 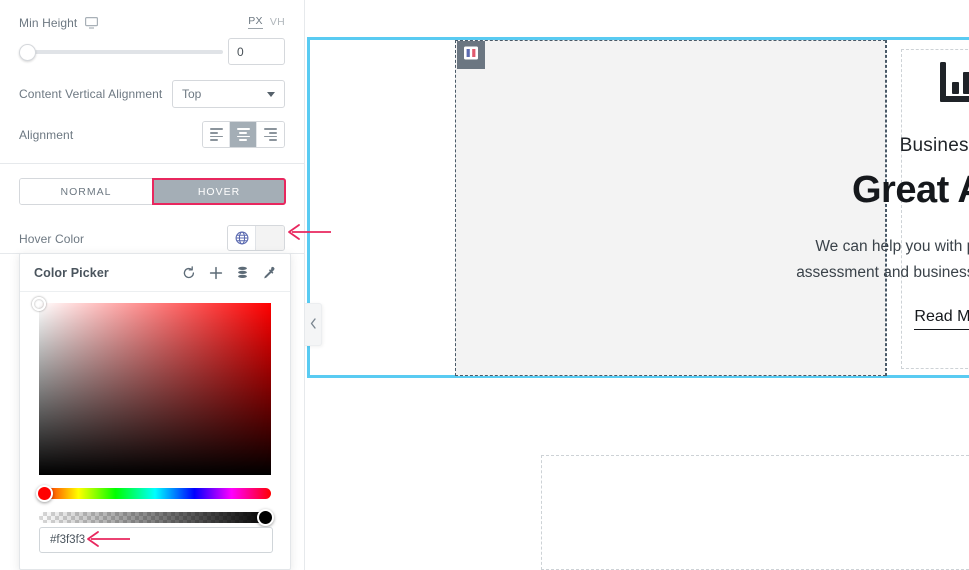 I want to click on alignment-button-group, so click(x=243, y=134).